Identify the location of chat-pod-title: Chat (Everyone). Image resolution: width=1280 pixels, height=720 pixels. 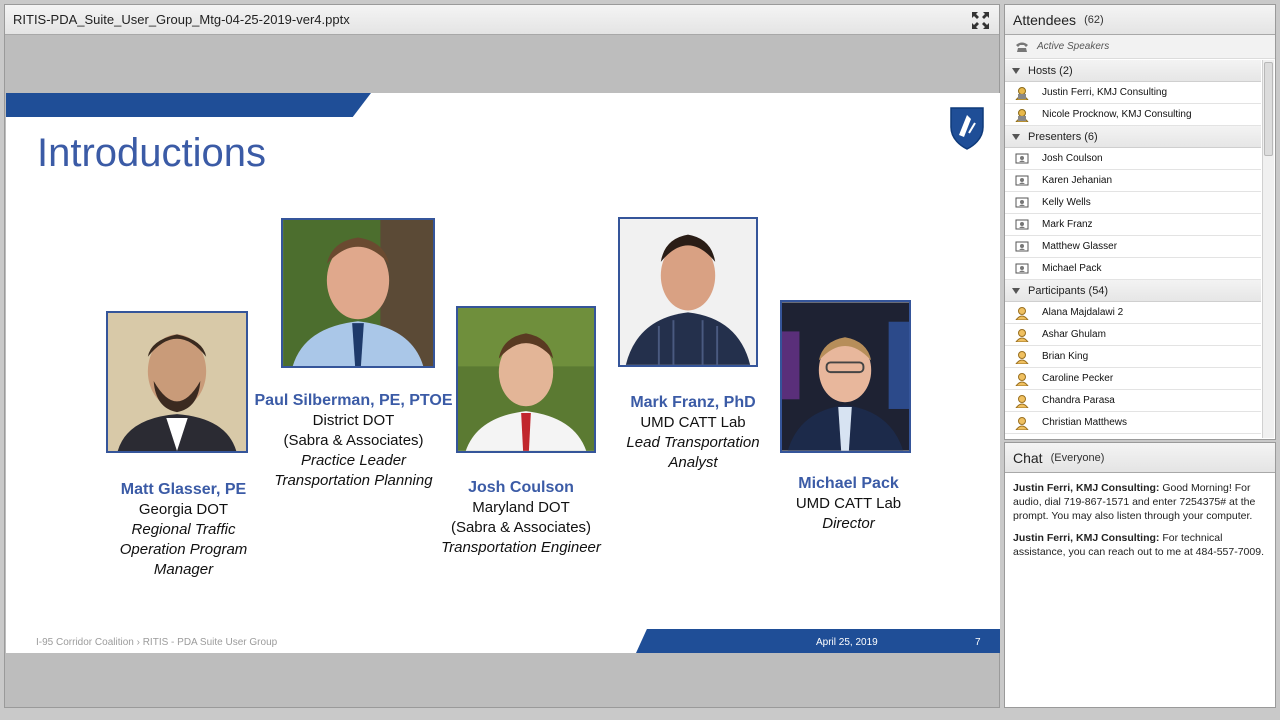
(1140, 458).